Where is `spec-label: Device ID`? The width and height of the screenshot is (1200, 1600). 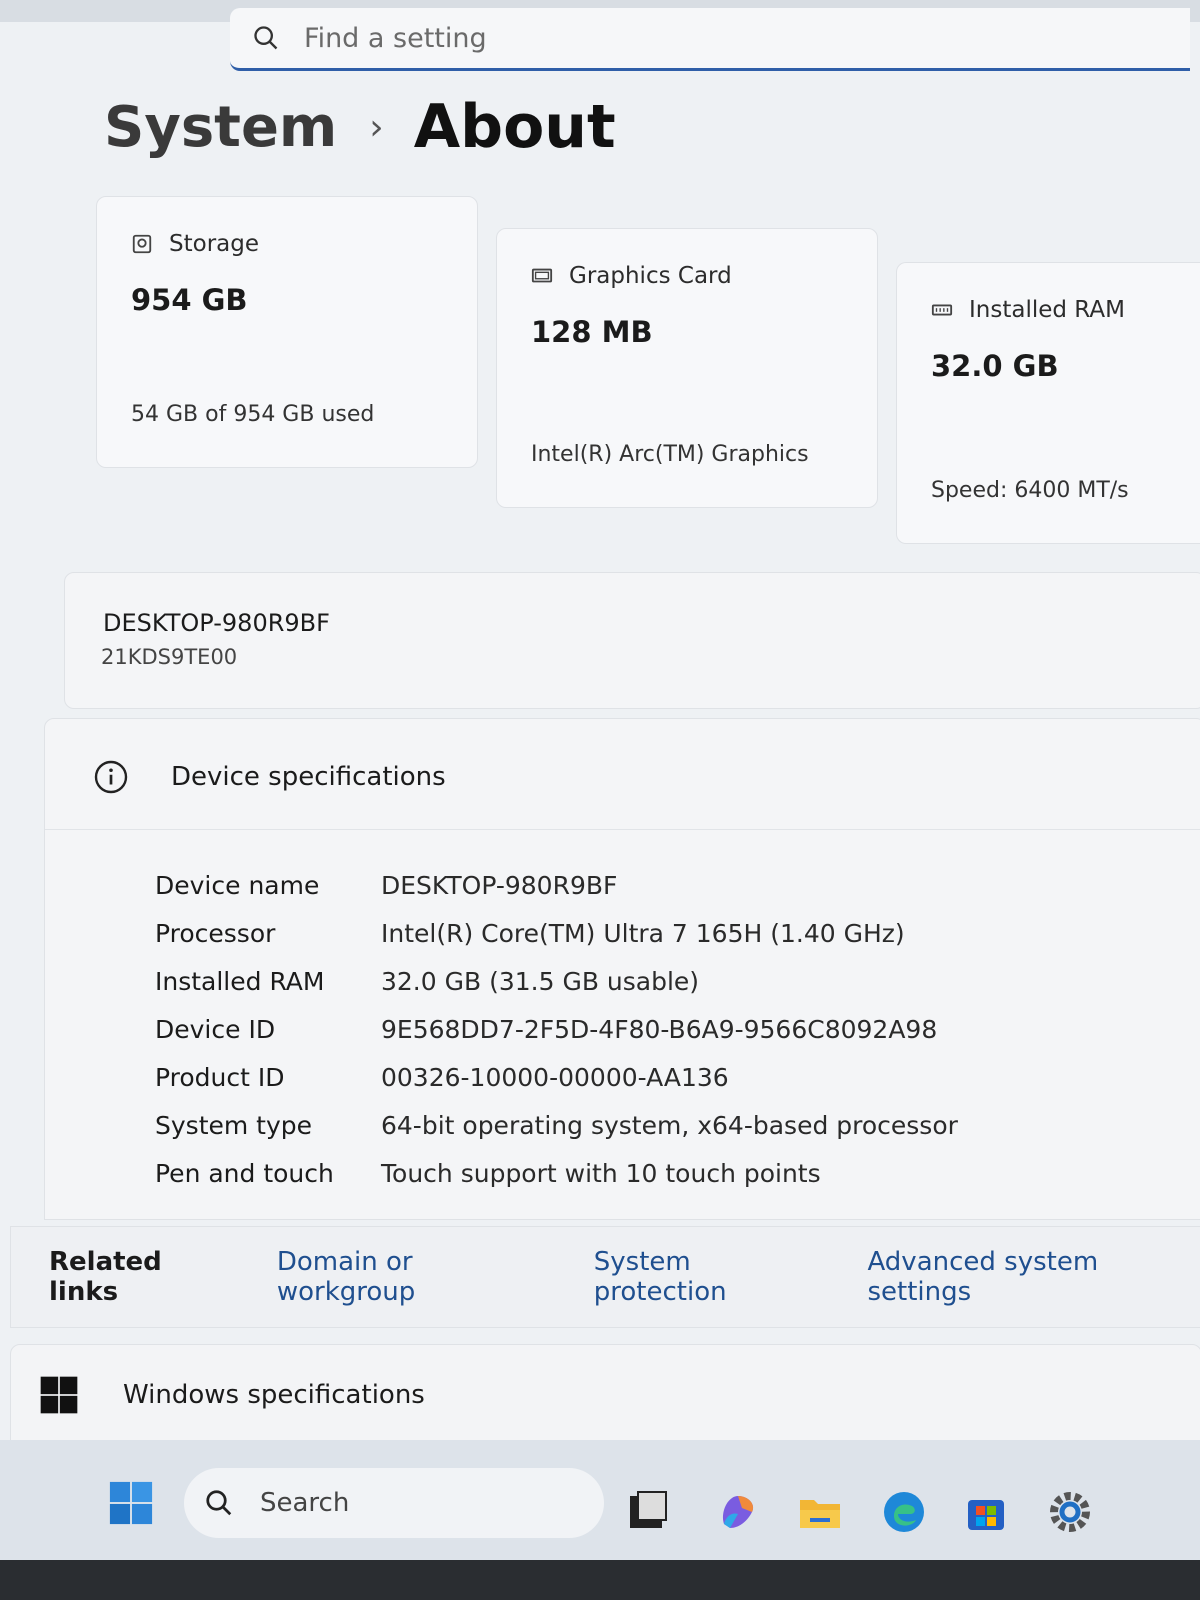 spec-label: Device ID is located at coordinates (215, 1029).